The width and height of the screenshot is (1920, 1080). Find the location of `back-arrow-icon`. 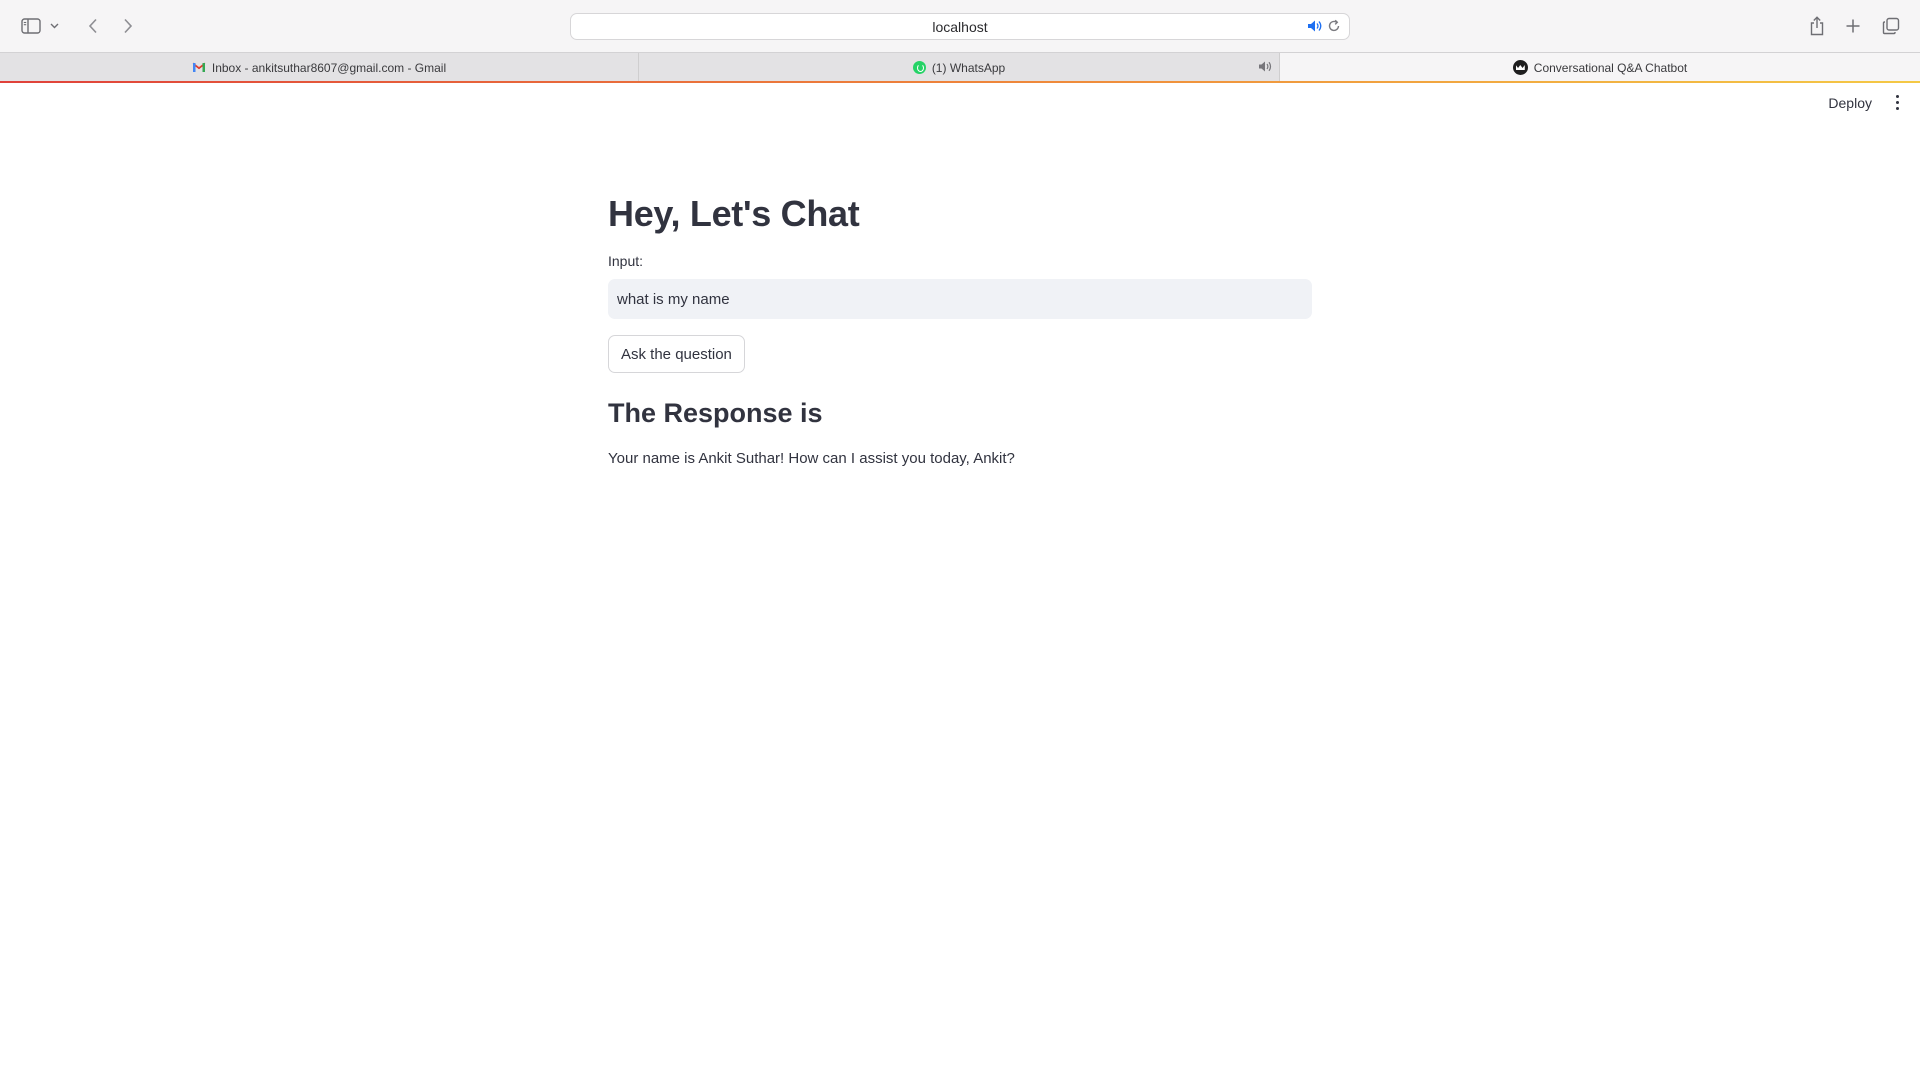

back-arrow-icon is located at coordinates (93, 26).